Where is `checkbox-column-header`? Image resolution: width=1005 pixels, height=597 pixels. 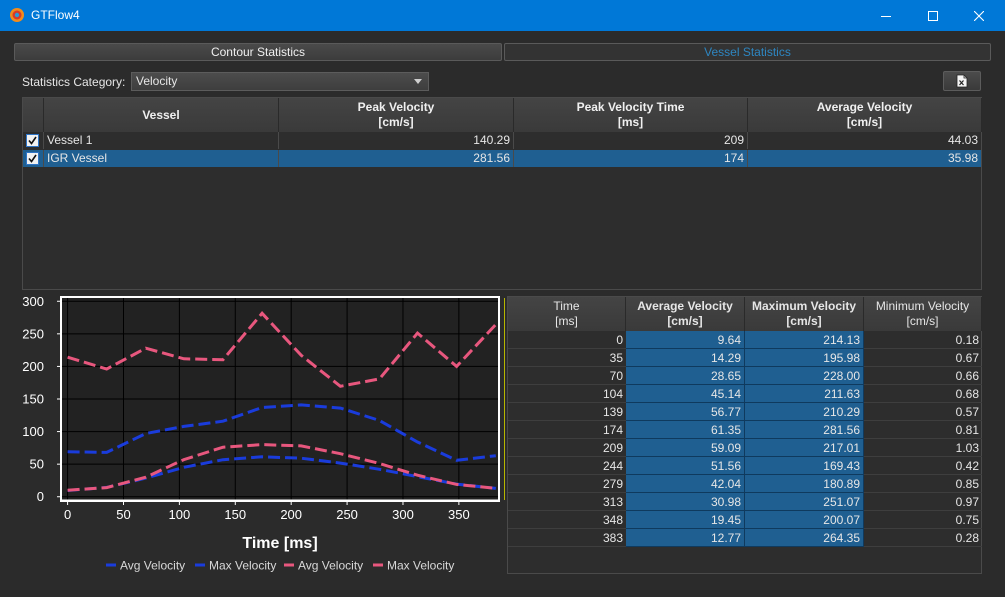
checkbox-column-header is located at coordinates (33, 115).